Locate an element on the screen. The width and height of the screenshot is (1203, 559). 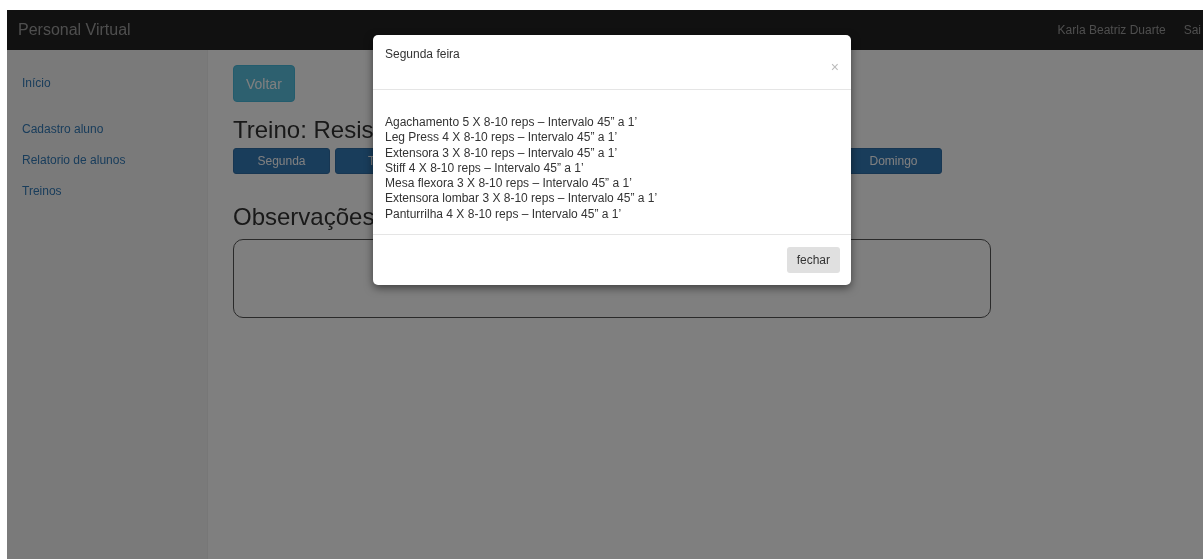
day-button: Segunda is located at coordinates (281, 161).